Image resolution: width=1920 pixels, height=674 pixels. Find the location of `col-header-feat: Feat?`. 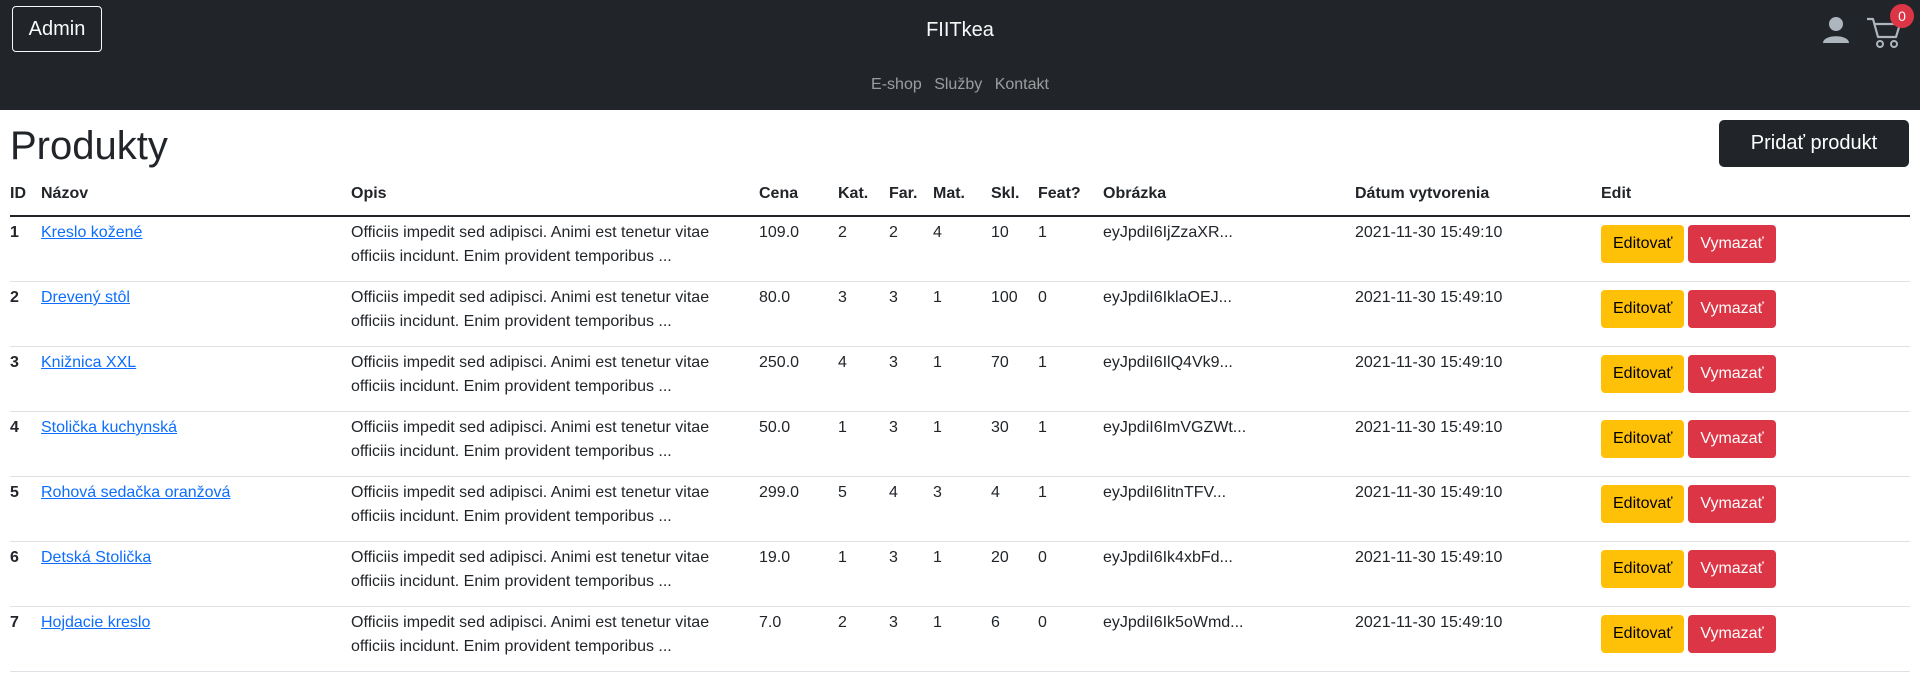

col-header-feat: Feat? is located at coordinates (1070, 199).